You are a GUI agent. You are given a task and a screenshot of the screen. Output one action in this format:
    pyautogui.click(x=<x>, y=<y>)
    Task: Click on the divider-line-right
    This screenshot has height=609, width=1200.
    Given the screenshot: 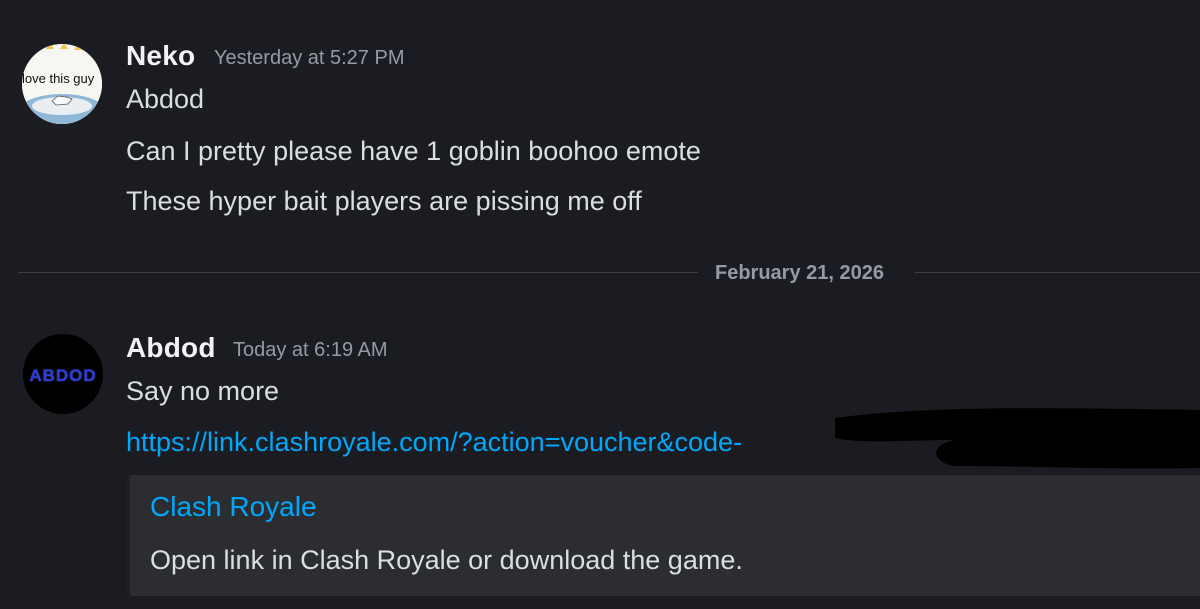 What is the action you would take?
    pyautogui.click(x=1057, y=272)
    